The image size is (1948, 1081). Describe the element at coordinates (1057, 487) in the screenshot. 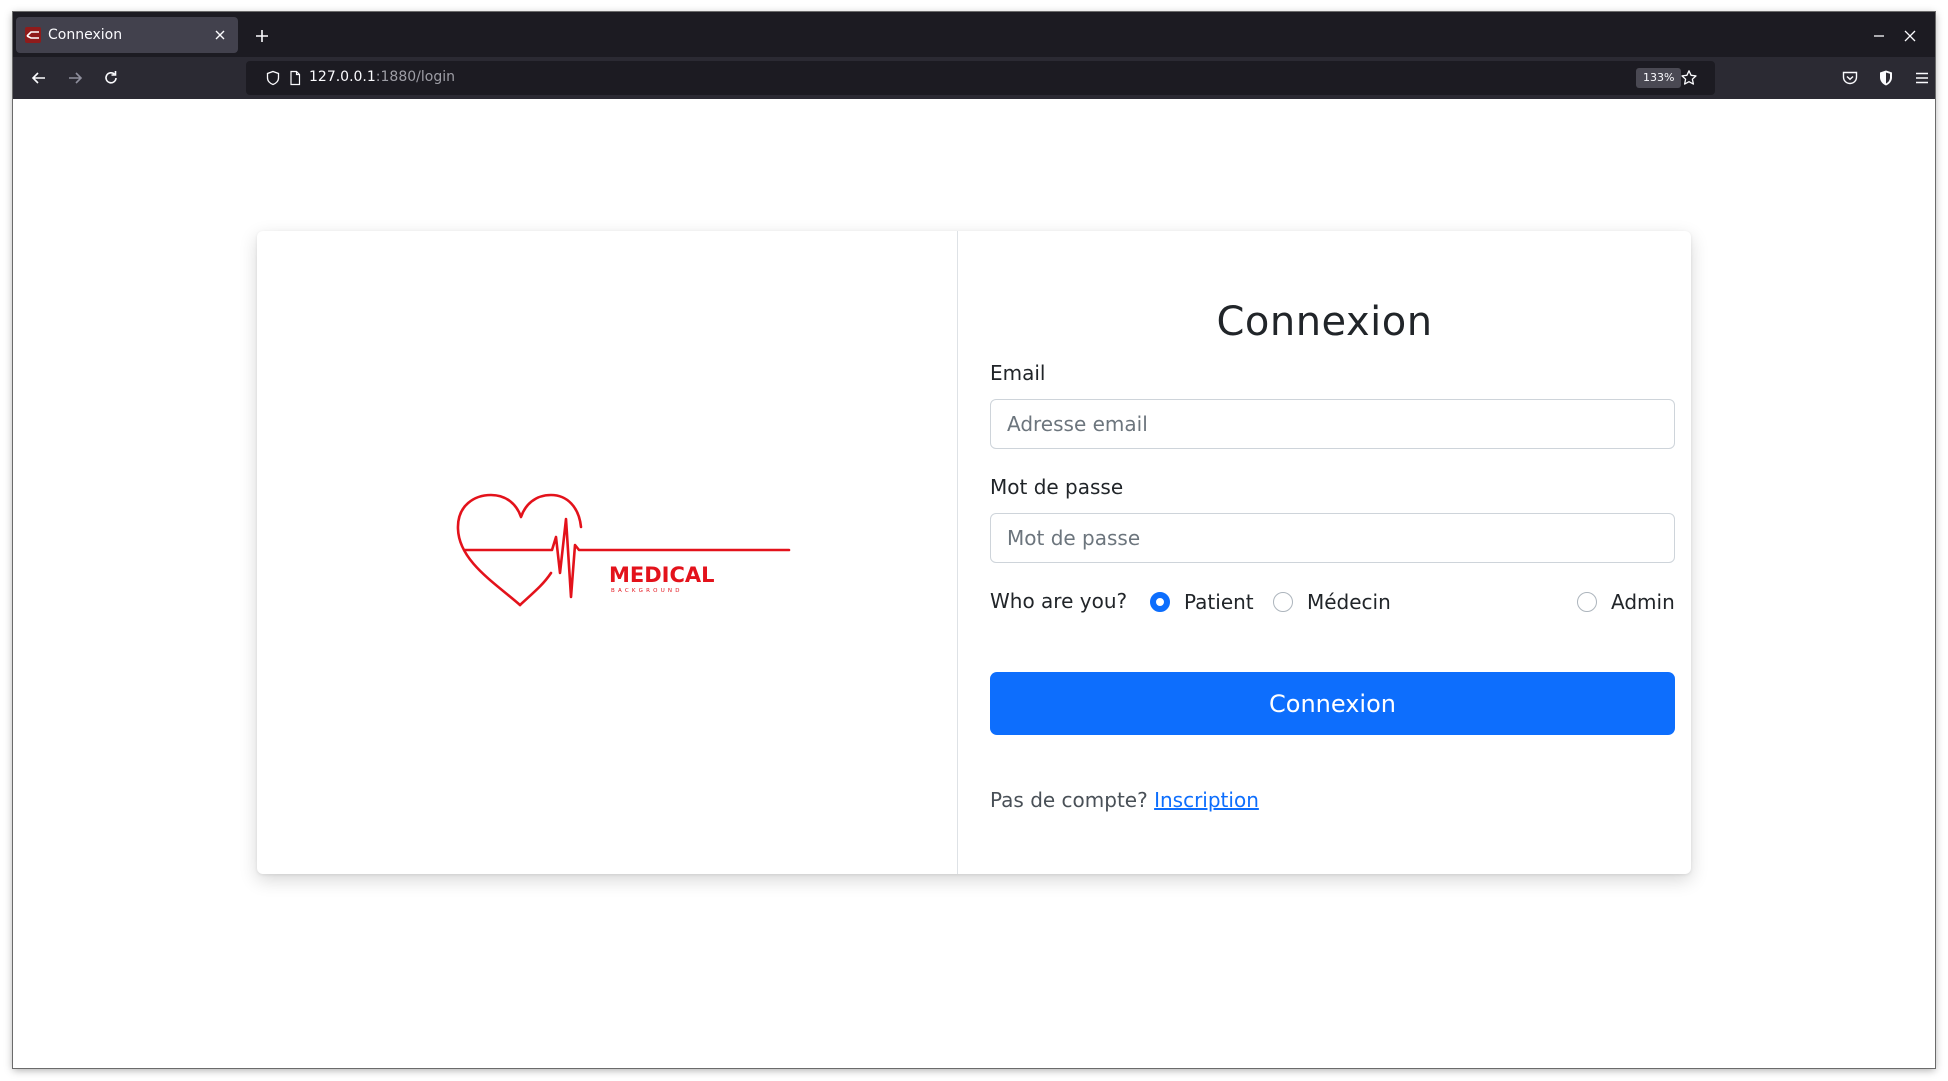

I see `password-label: Mot de passe` at that location.